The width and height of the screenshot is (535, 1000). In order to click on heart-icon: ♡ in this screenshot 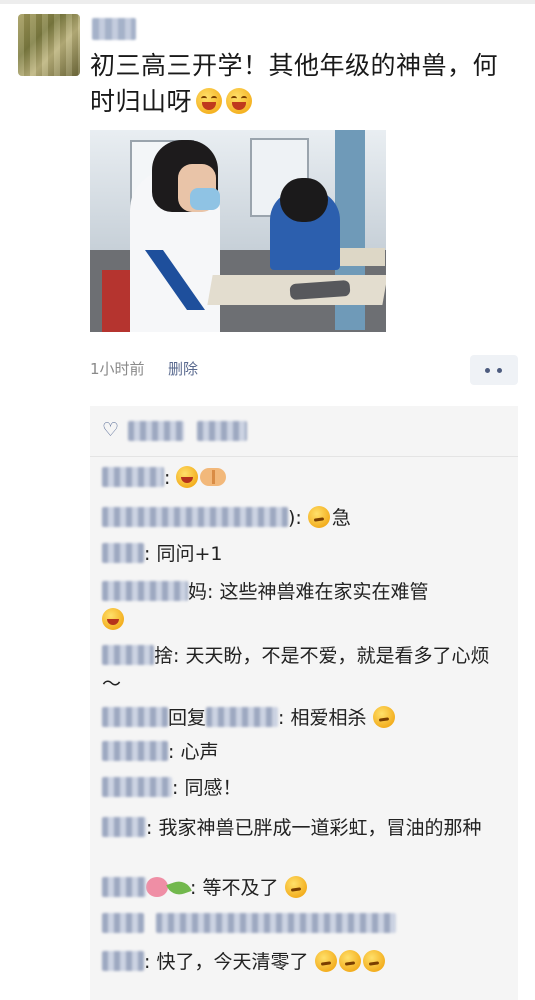, I will do `click(111, 430)`.